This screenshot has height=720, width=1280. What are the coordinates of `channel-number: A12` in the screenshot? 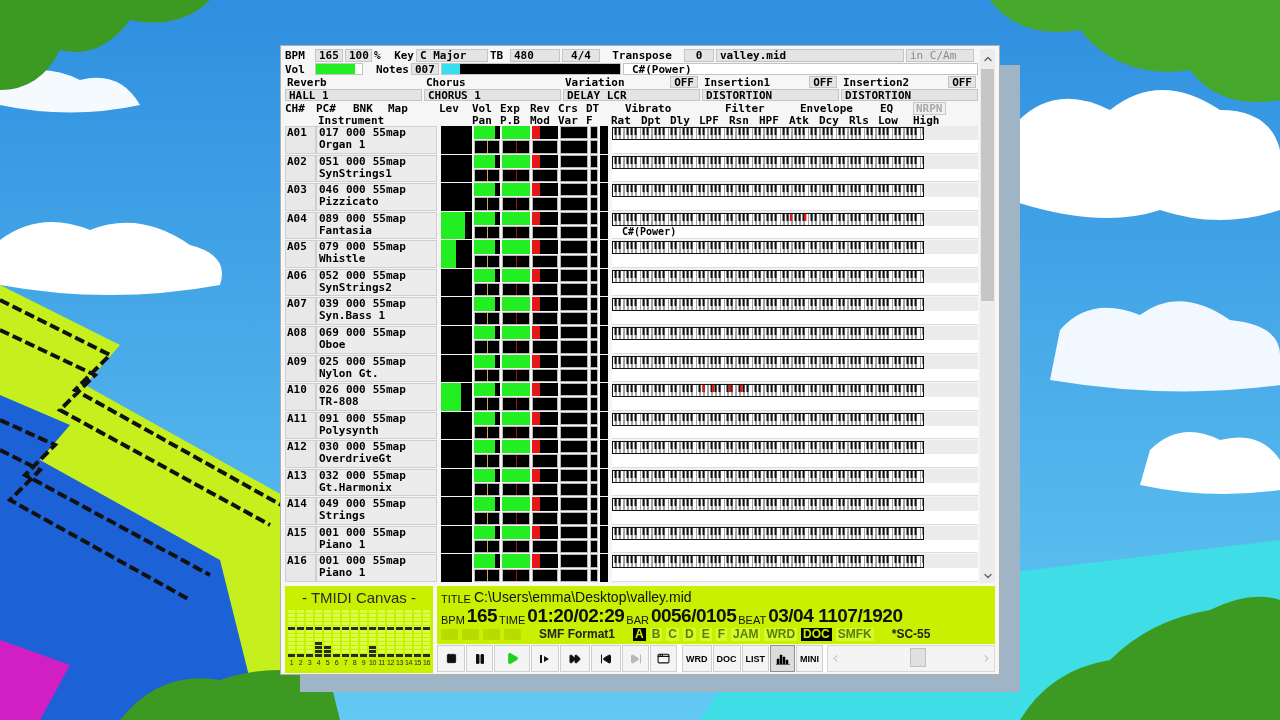 It's located at (300, 454).